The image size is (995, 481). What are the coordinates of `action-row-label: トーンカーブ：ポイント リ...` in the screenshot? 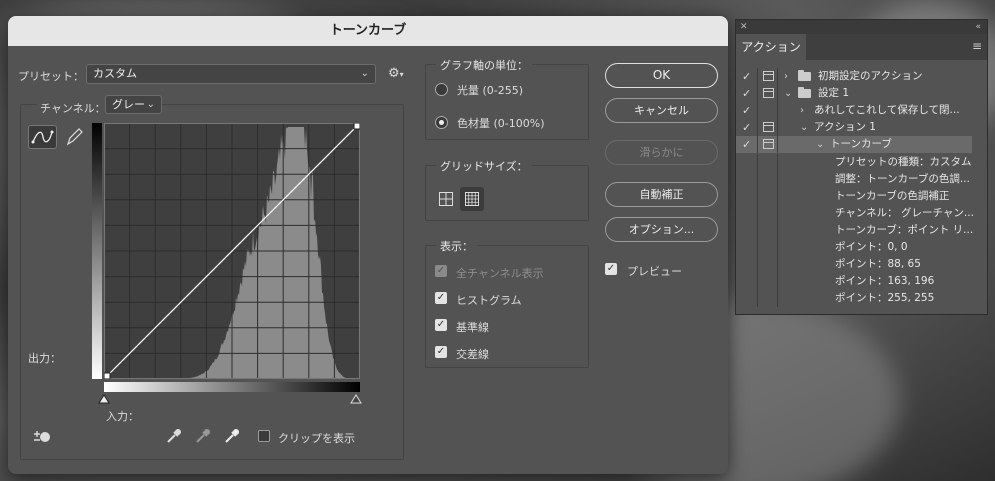 It's located at (904, 229).